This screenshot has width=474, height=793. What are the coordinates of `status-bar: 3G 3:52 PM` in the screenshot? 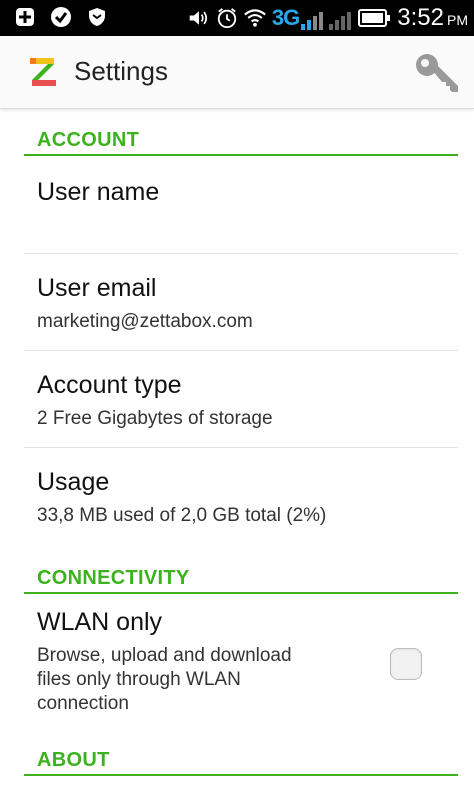 It's located at (237, 18).